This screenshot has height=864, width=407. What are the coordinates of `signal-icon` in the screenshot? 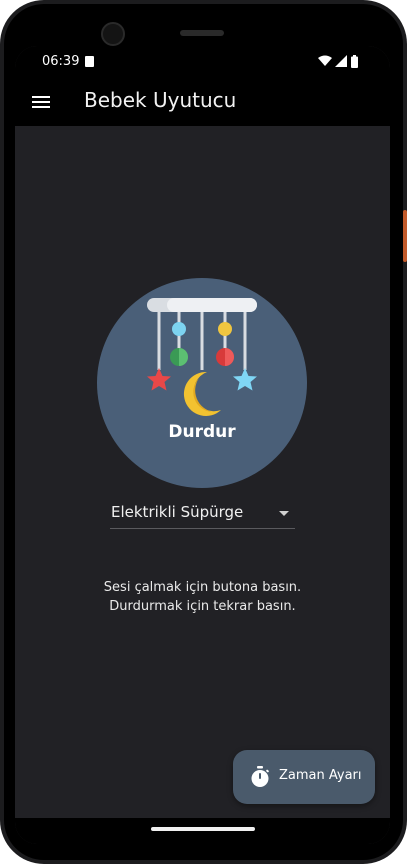 It's located at (341, 61).